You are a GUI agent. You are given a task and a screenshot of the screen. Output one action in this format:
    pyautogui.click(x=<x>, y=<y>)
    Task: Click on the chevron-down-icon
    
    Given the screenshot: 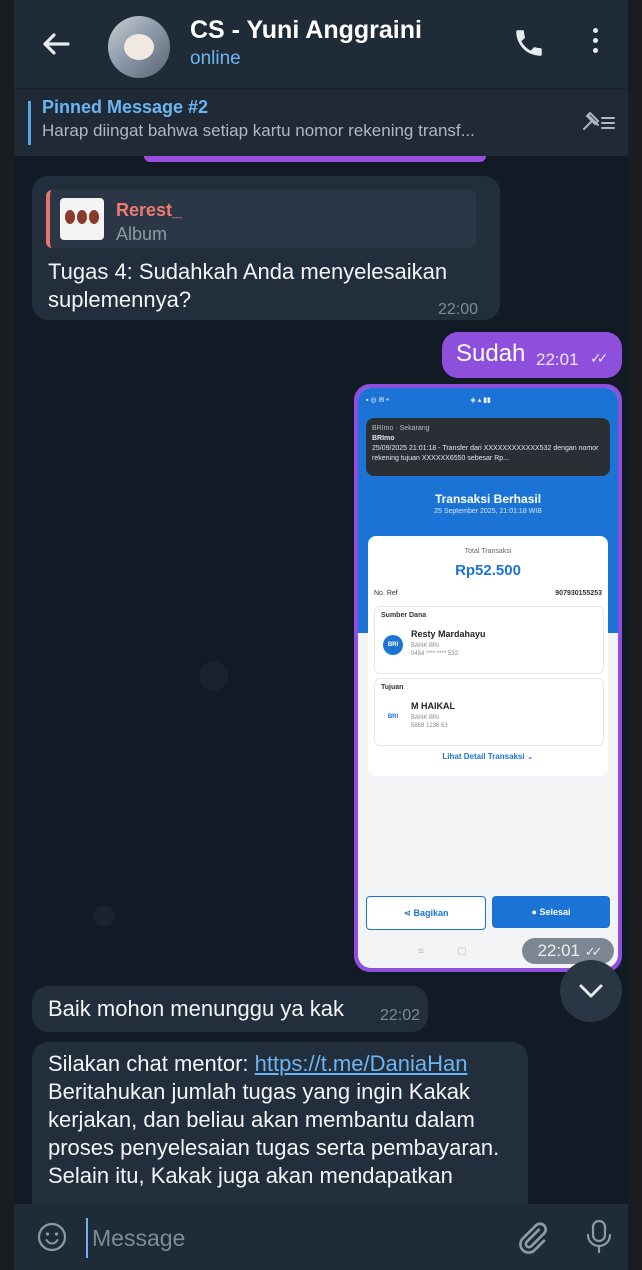 What is the action you would take?
    pyautogui.click(x=591, y=991)
    